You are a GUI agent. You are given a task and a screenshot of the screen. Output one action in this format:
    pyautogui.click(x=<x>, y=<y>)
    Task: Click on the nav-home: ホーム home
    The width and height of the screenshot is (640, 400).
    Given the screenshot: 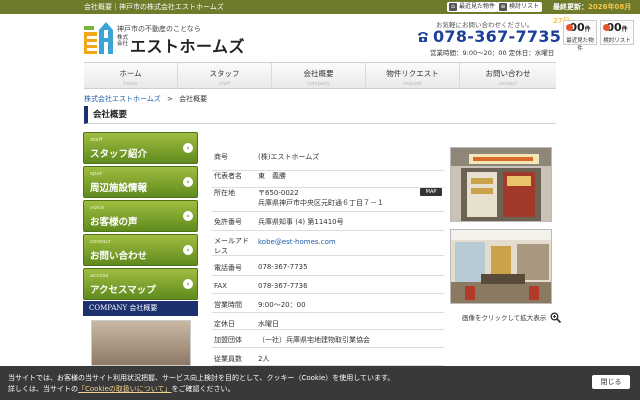 What is the action you would take?
    pyautogui.click(x=131, y=75)
    